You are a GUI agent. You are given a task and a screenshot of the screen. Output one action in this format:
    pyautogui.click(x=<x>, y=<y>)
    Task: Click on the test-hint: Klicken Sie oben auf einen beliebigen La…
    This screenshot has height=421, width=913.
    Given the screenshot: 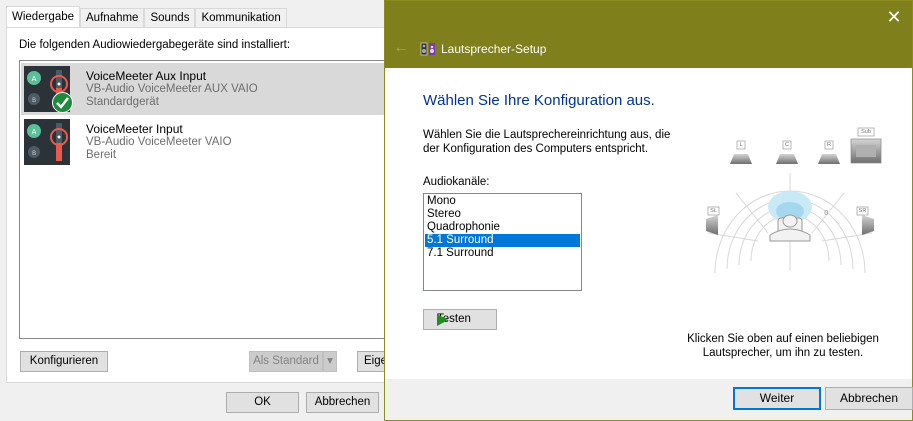 What is the action you would take?
    pyautogui.click(x=783, y=346)
    